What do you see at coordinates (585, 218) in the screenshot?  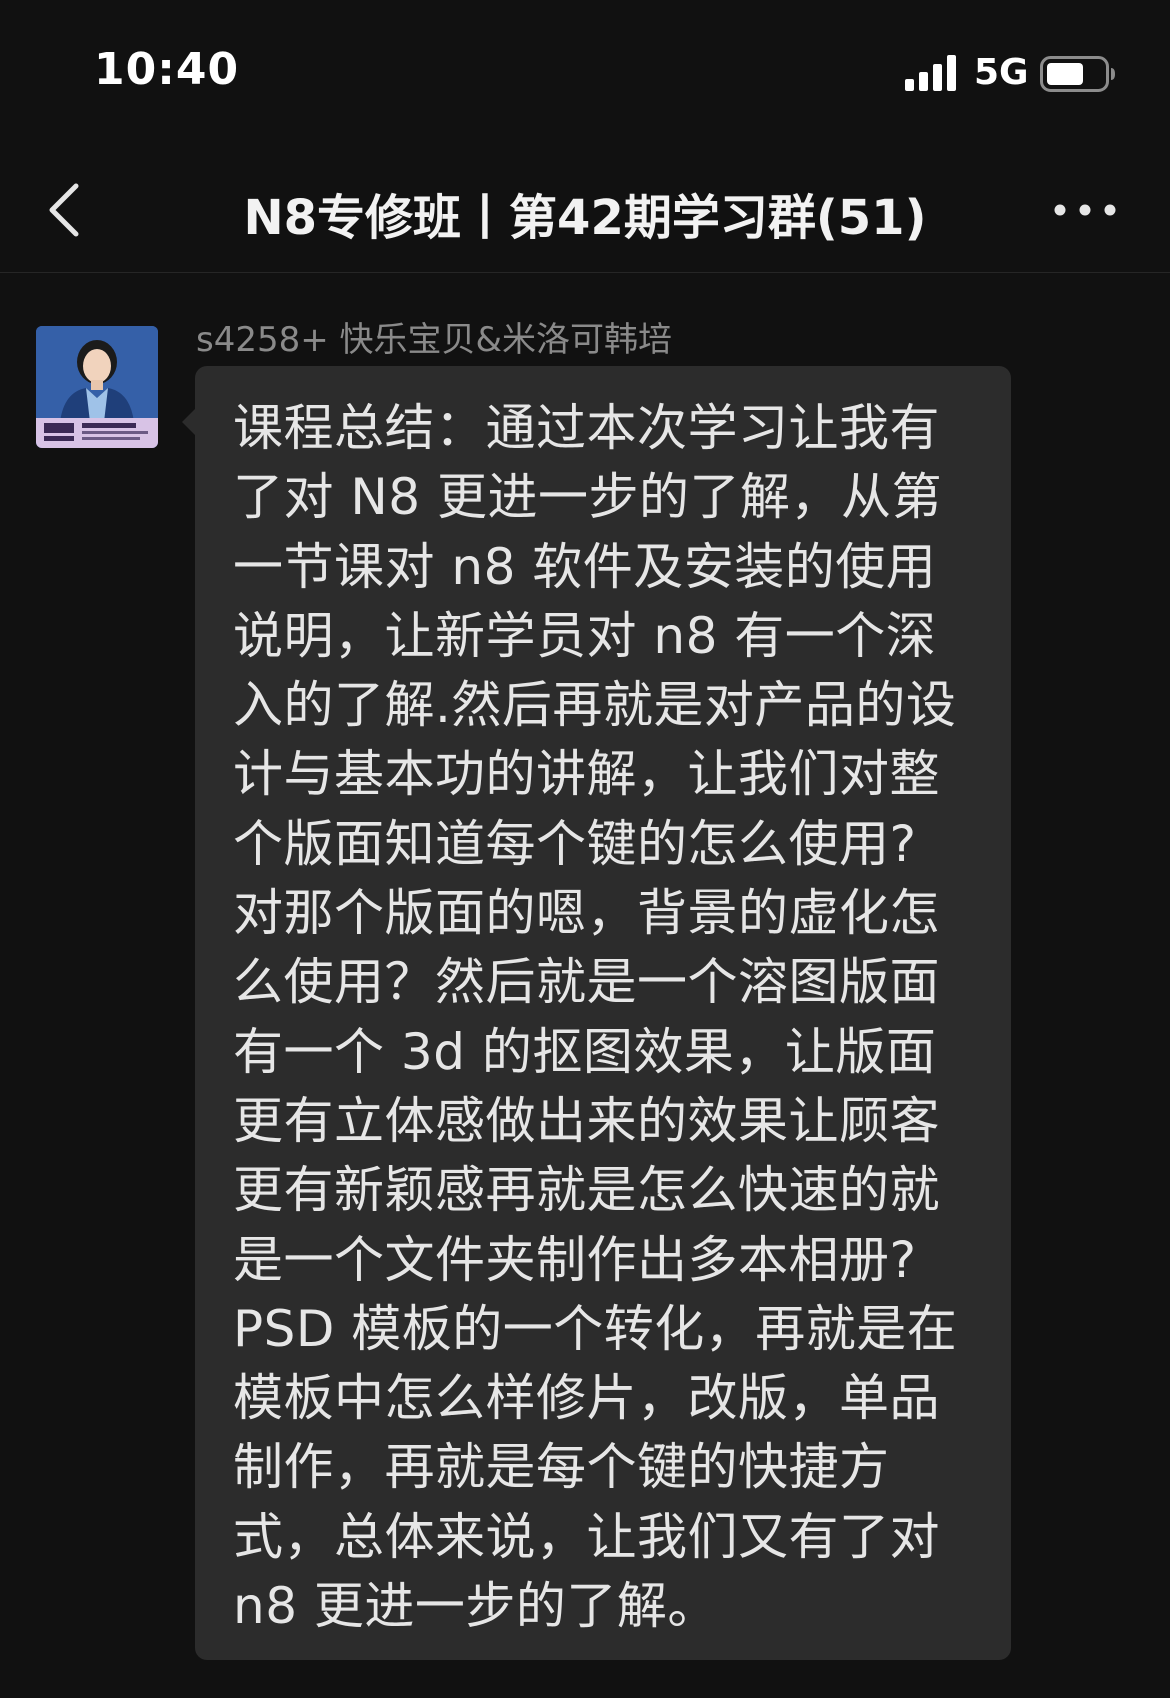 I see `chat-title: N8专修班丨第42期学习群(51)` at bounding box center [585, 218].